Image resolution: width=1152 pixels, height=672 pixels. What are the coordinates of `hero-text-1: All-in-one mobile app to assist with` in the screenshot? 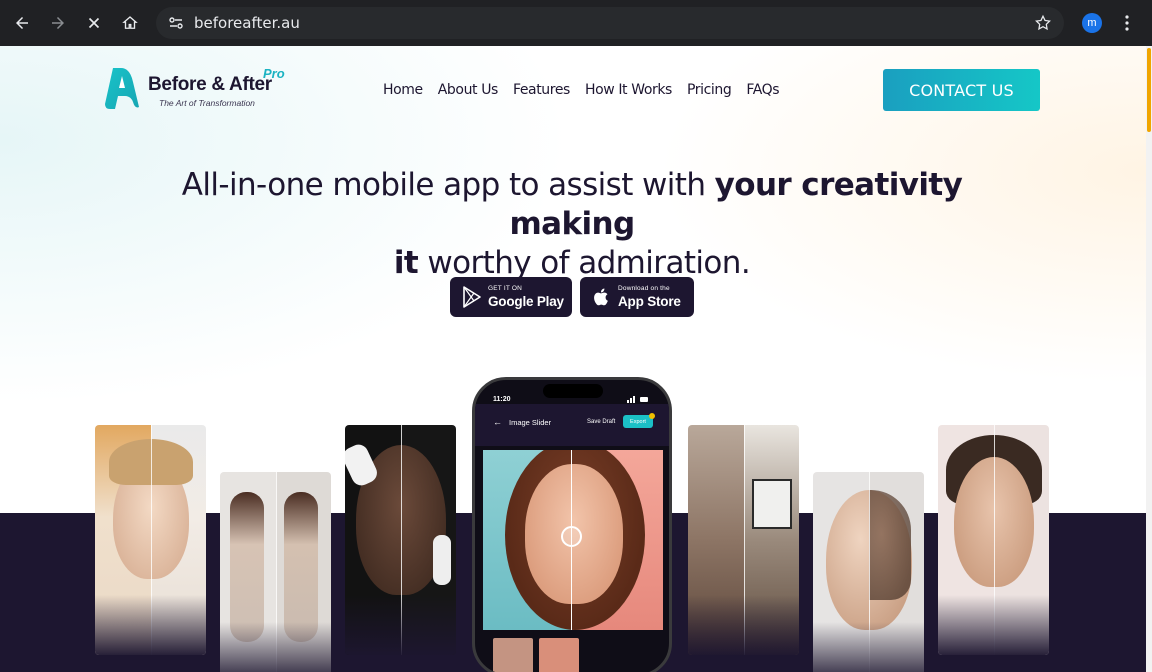 It's located at (448, 185).